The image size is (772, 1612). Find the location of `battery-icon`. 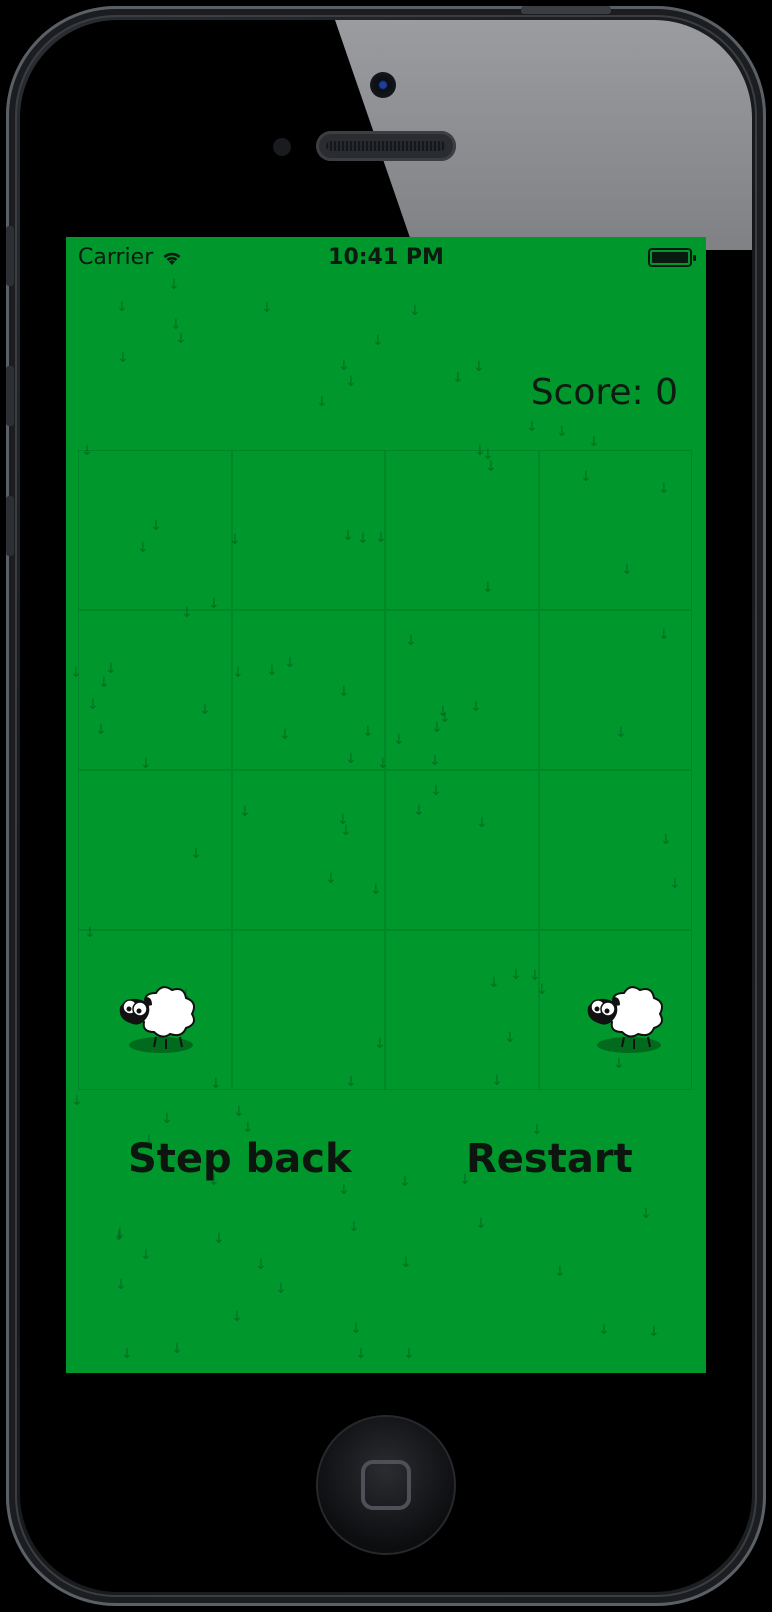

battery-icon is located at coordinates (672, 257).